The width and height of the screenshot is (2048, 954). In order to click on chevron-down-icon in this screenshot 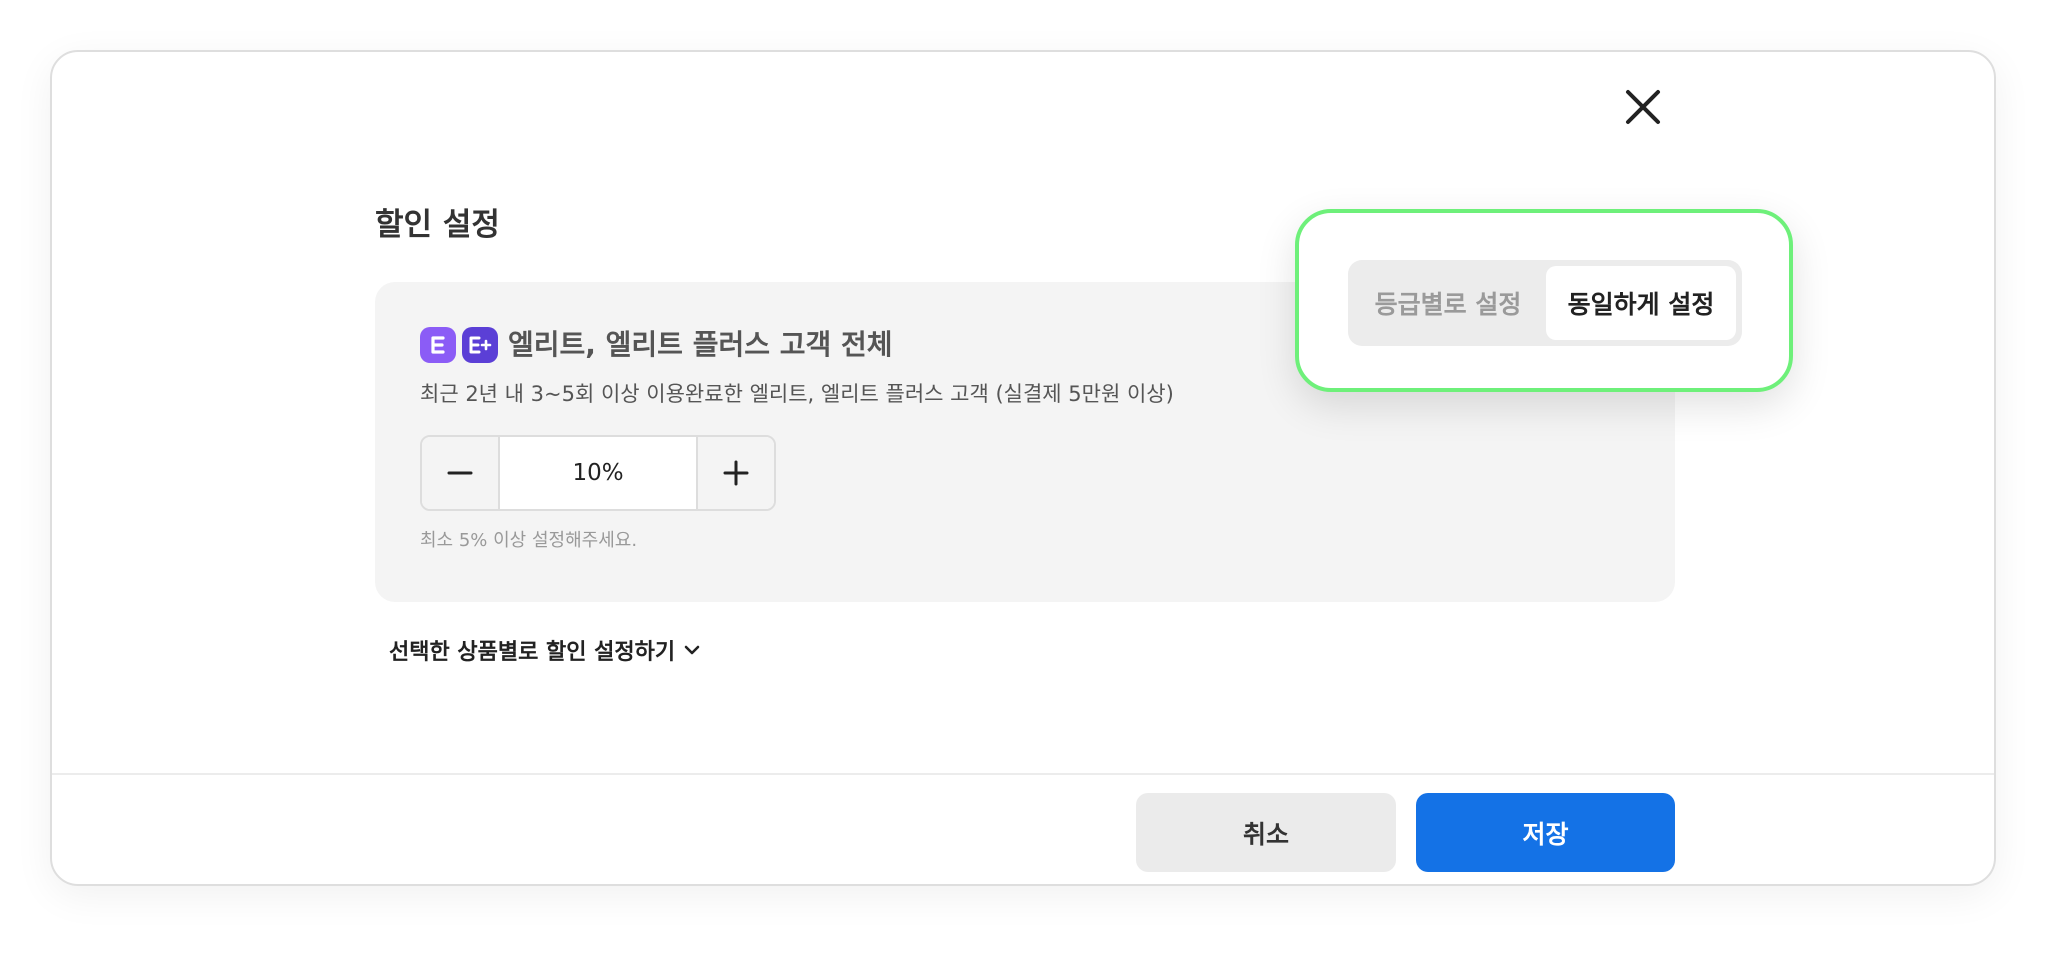, I will do `click(692, 650)`.